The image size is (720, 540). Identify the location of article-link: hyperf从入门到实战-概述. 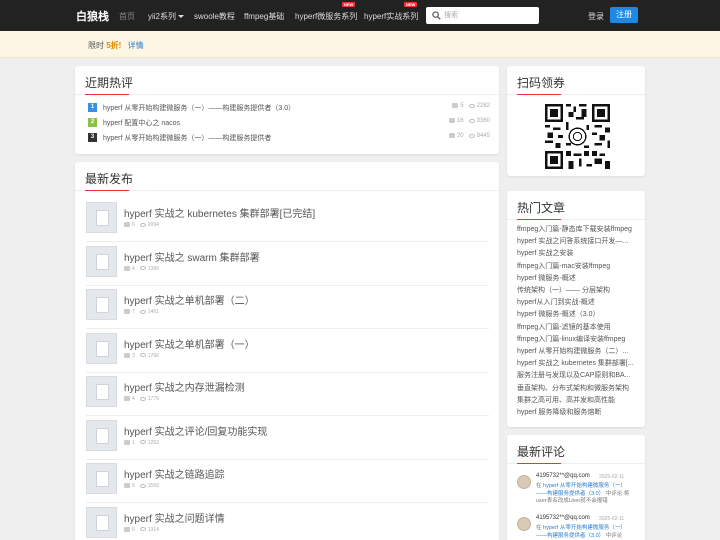
(576, 302).